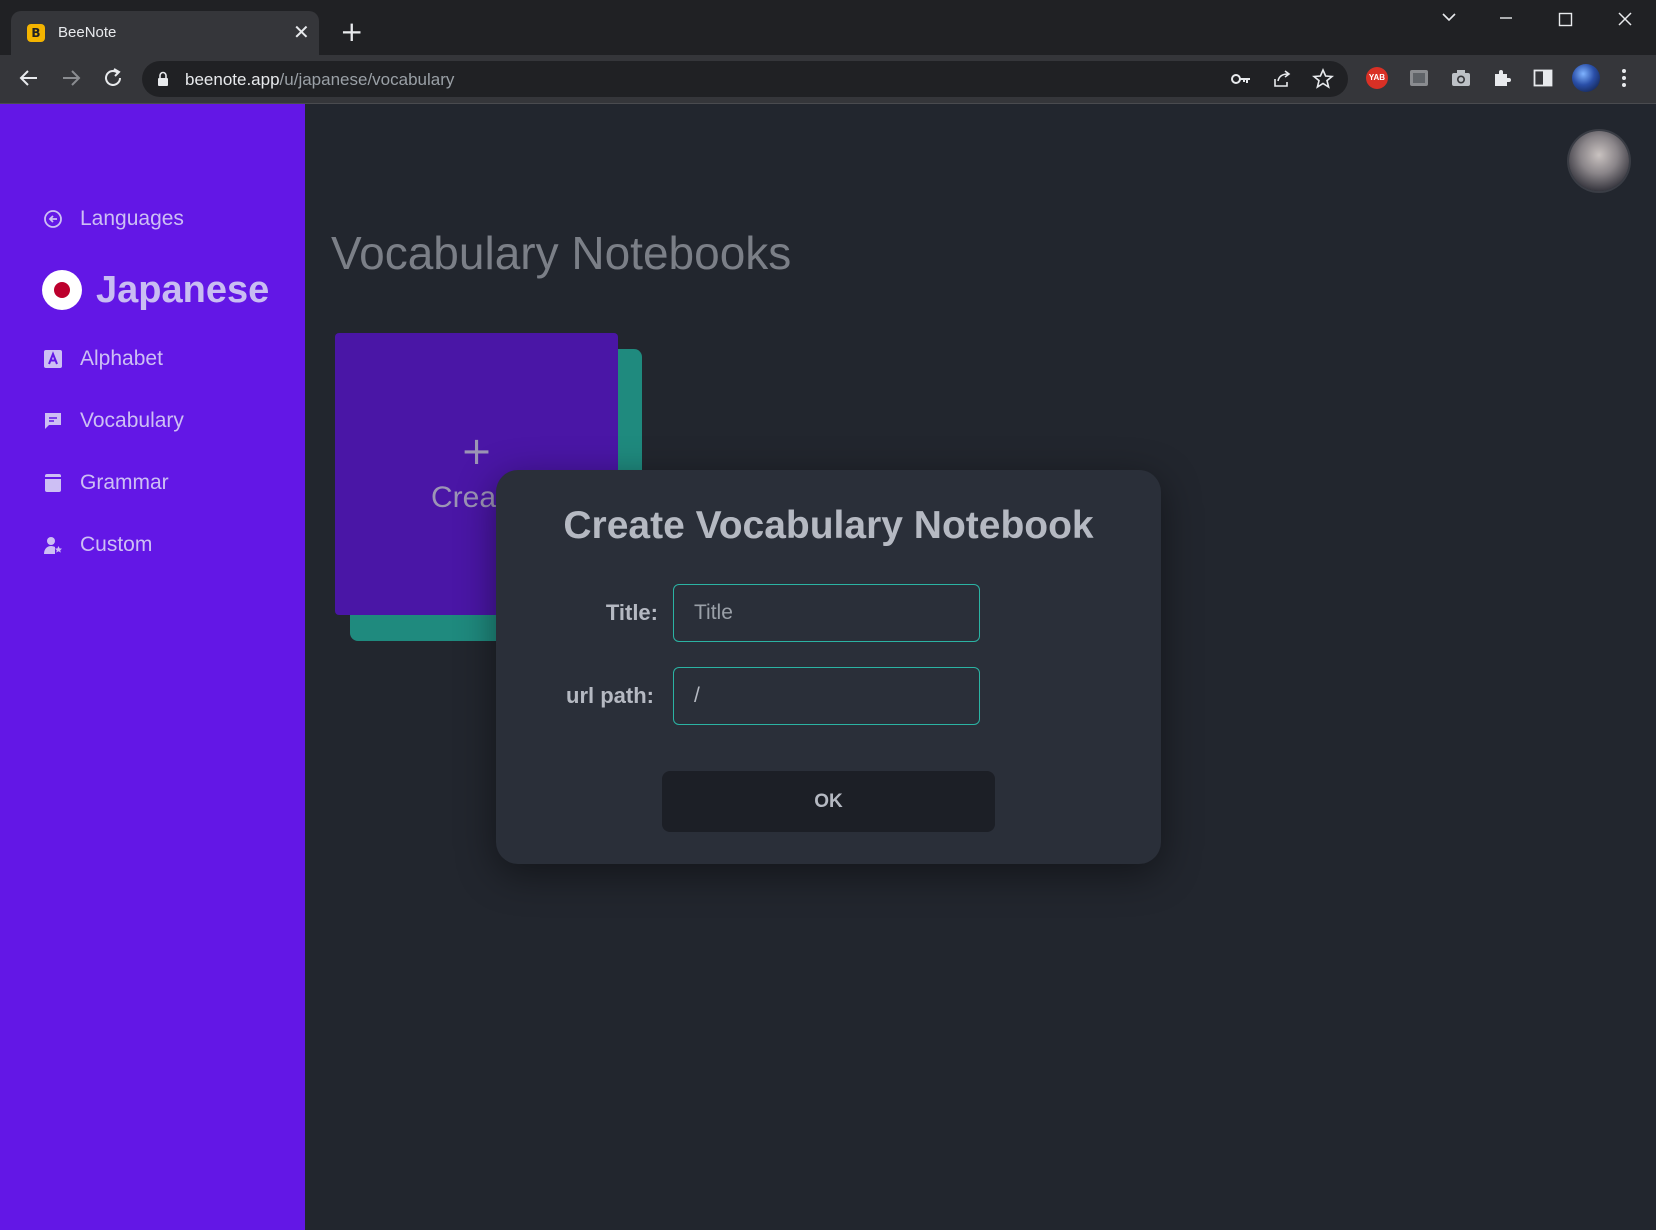 This screenshot has height=1230, width=1656. What do you see at coordinates (1241, 81) in the screenshot?
I see `key-icon` at bounding box center [1241, 81].